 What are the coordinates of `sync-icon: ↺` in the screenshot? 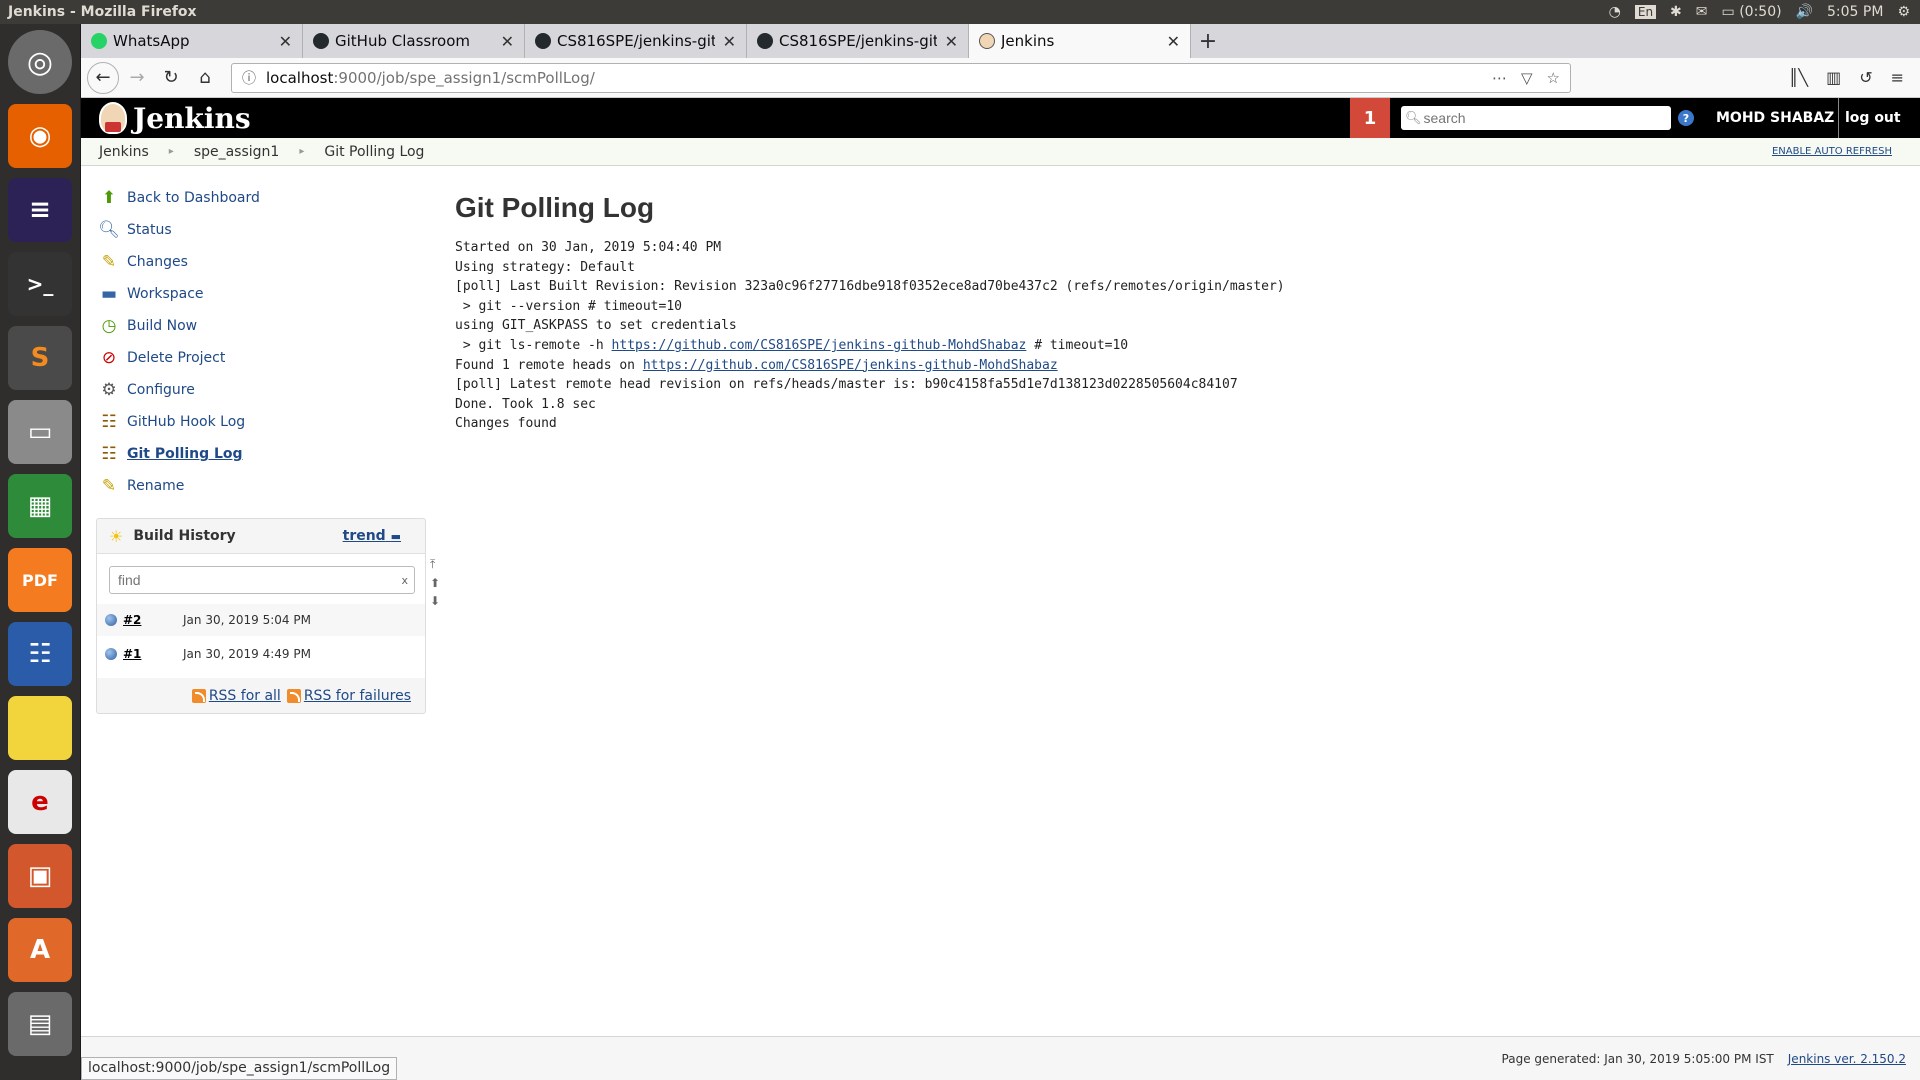 It's located at (1865, 77).